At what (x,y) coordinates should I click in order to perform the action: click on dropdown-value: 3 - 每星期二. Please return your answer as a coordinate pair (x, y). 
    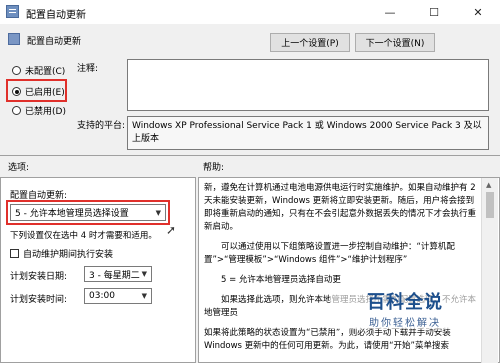
    Looking at the image, I should click on (114, 275).